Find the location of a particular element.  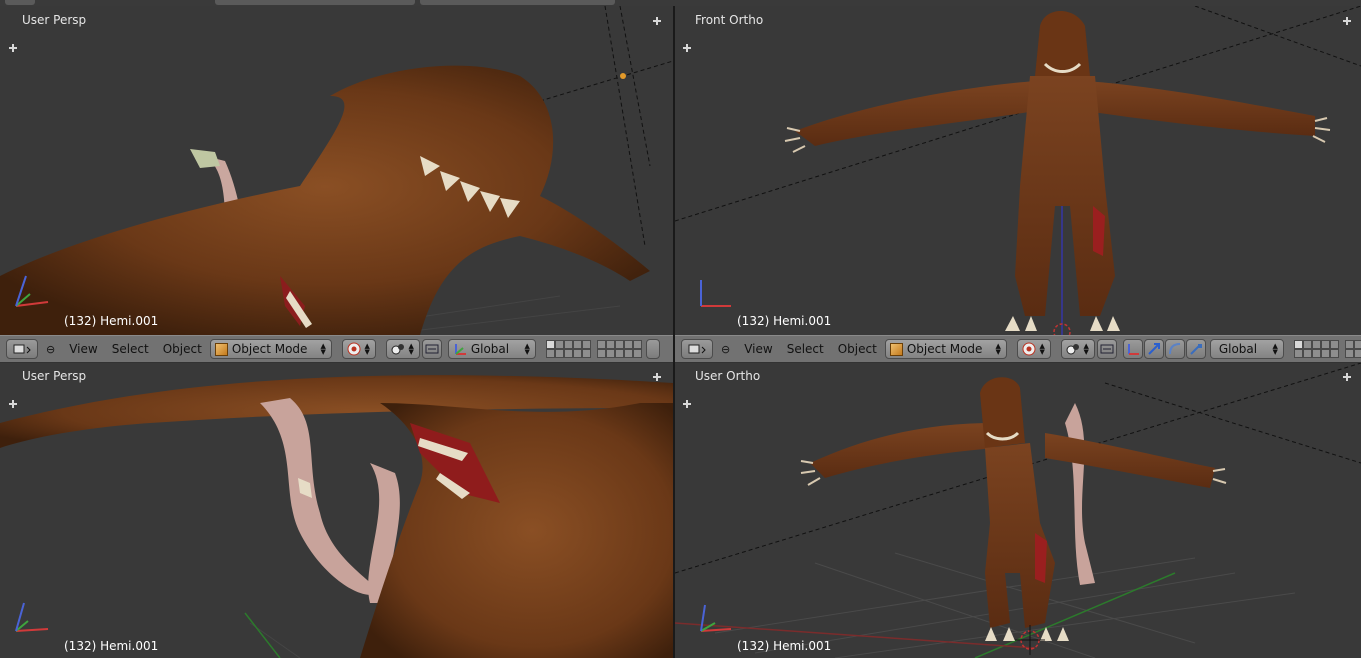

transform-axes-icon is located at coordinates (460, 349).